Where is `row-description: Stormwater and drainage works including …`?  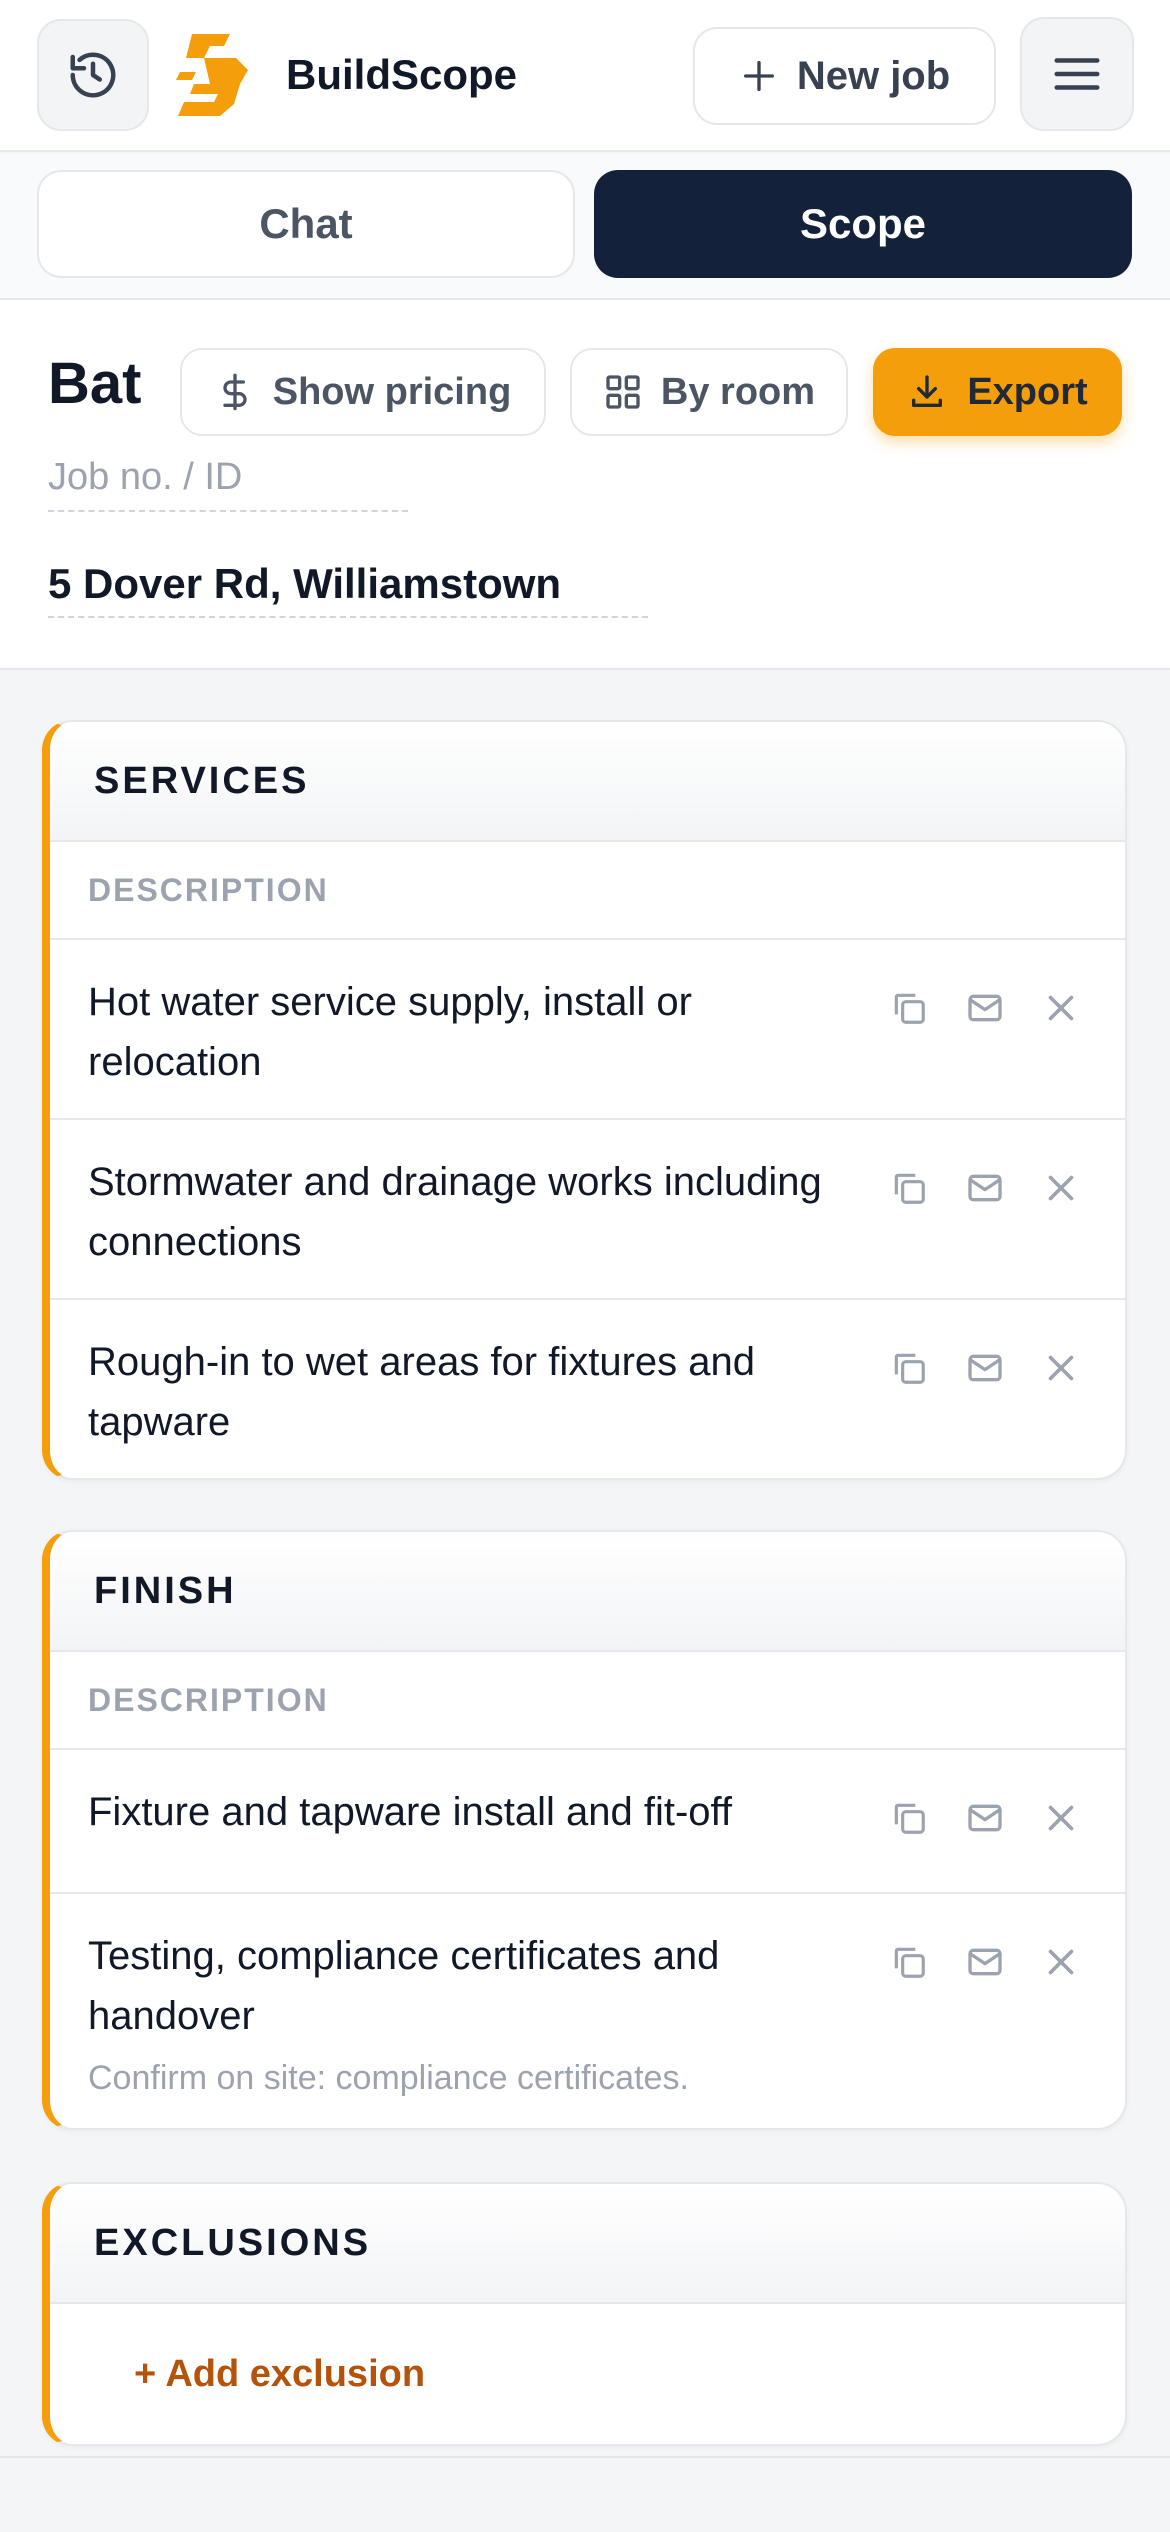 row-description: Stormwater and drainage works including … is located at coordinates (468, 1212).